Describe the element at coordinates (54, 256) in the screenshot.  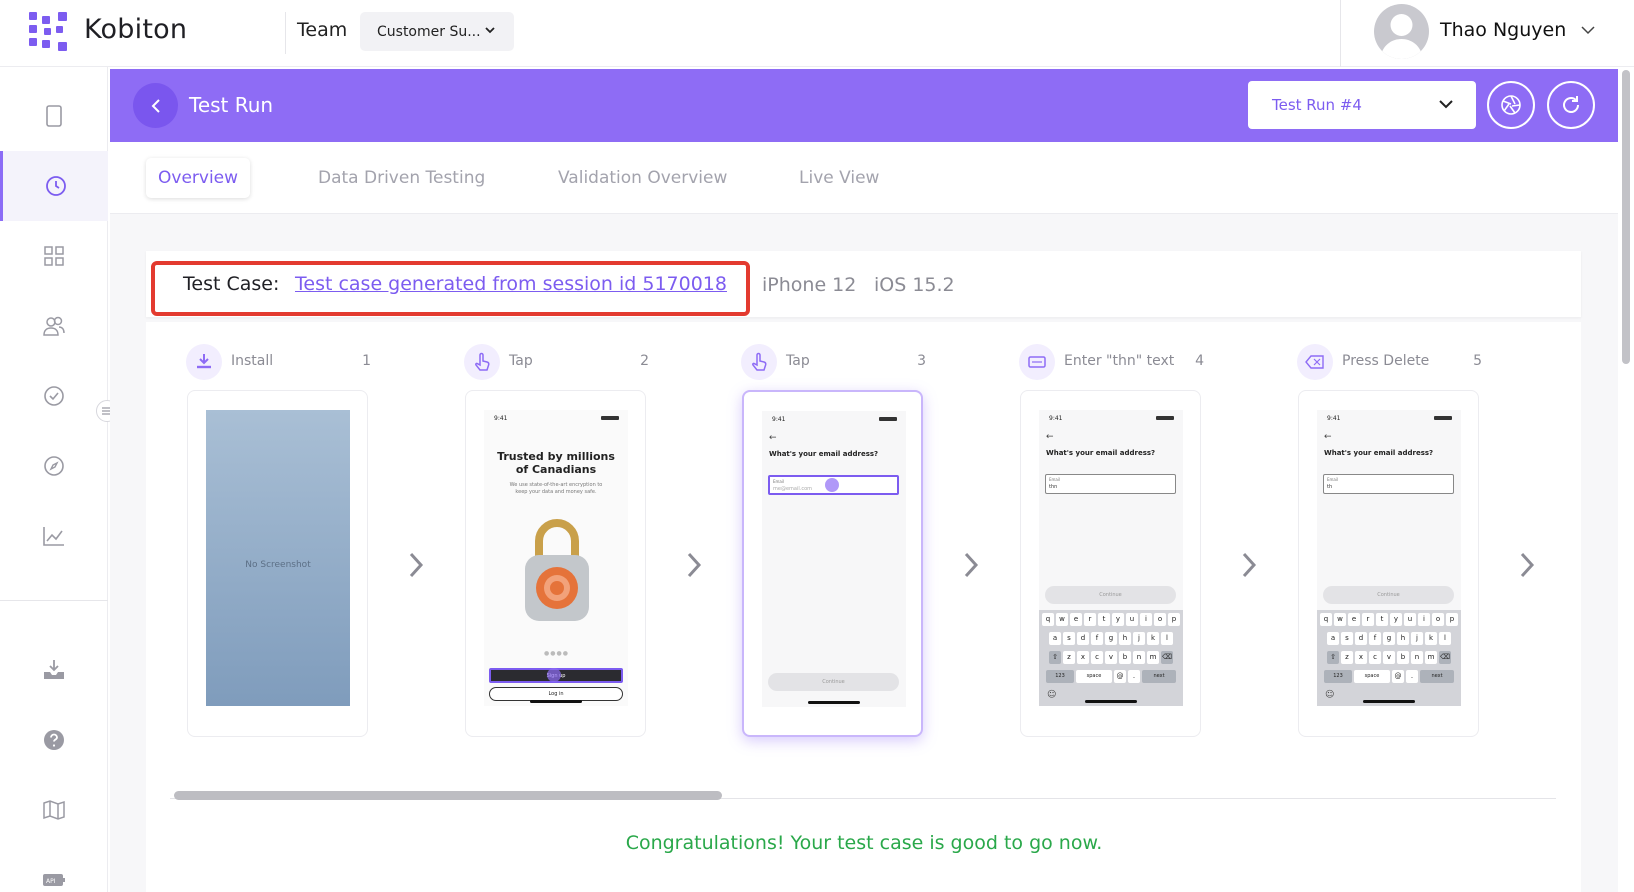
I see `sidebar-item-apps` at that location.